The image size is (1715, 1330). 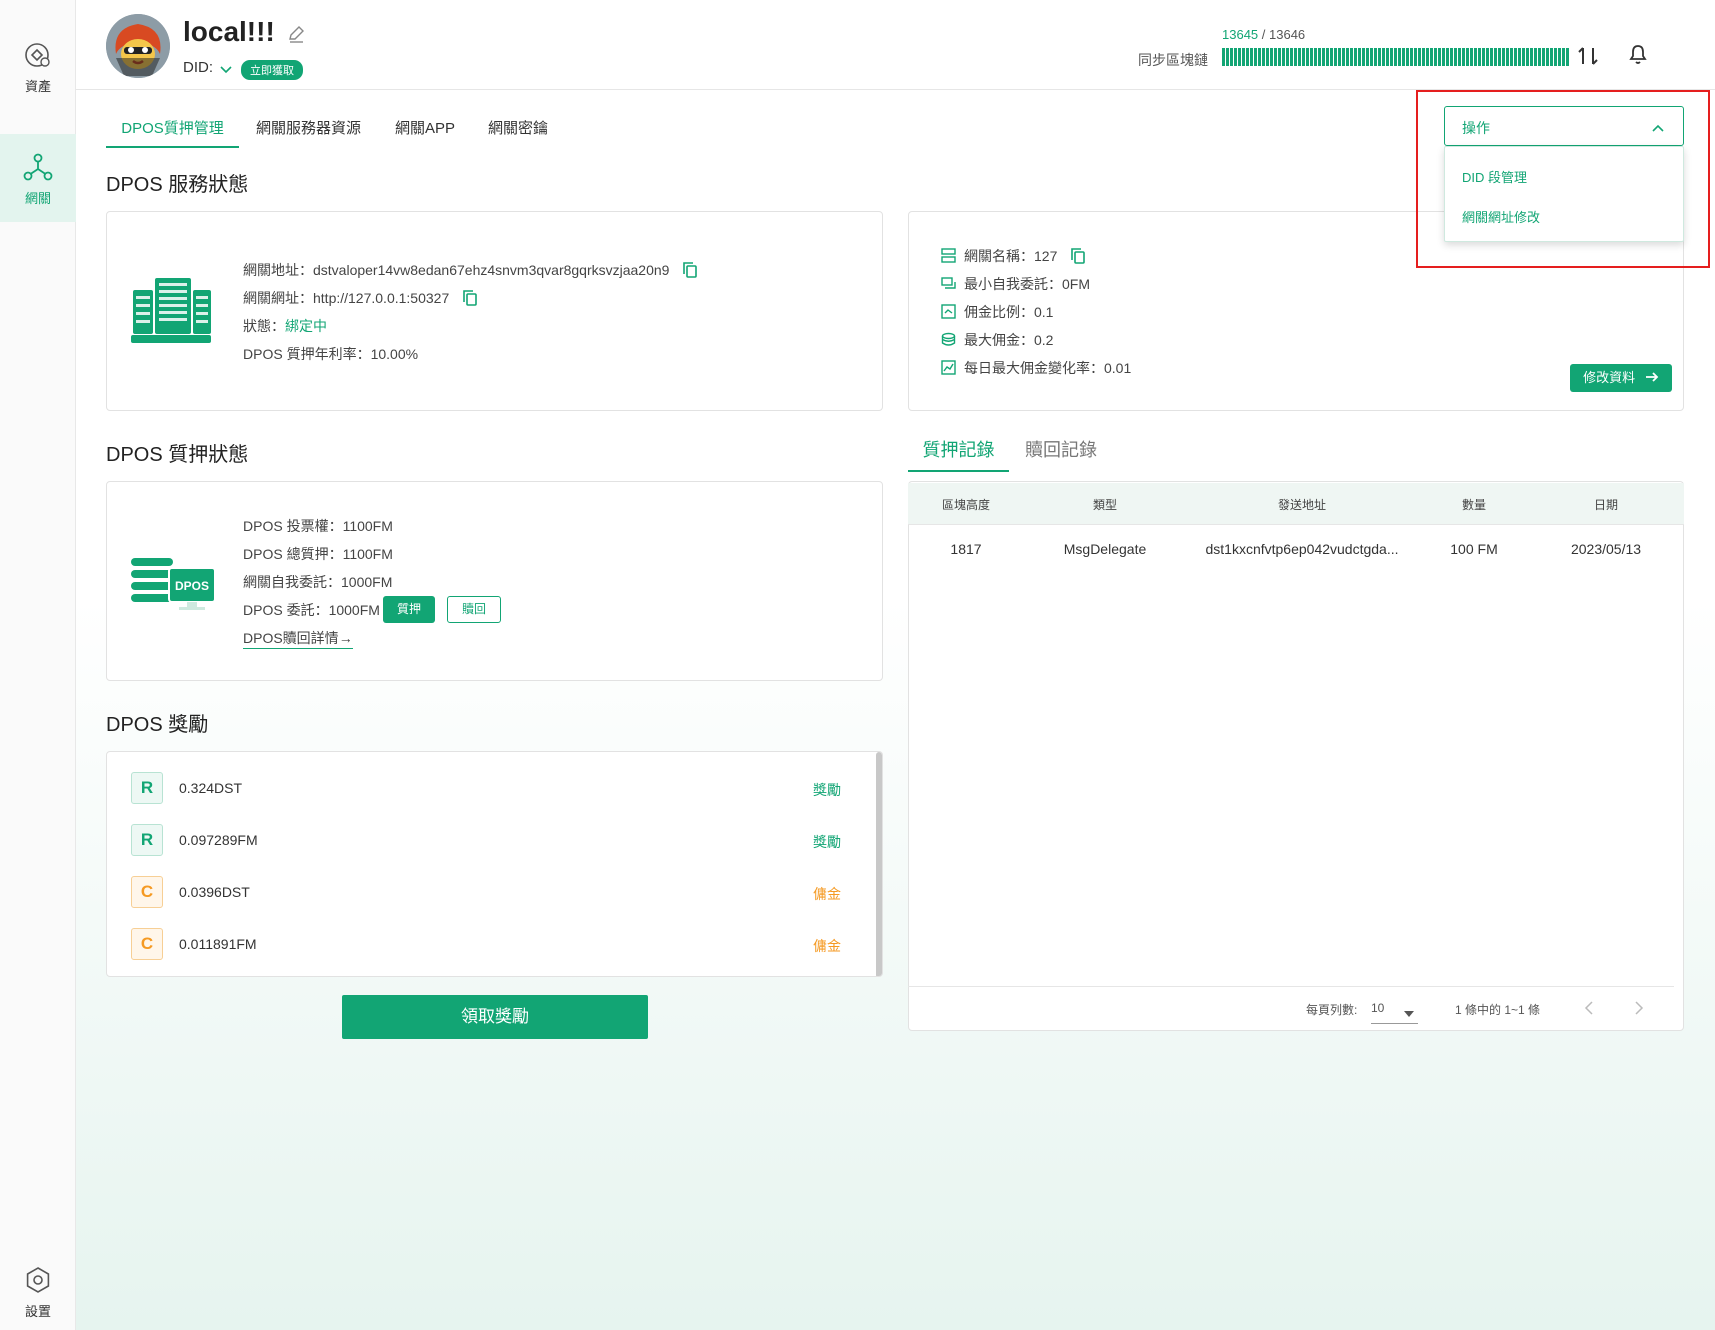 I want to click on tab-redeem-records: 贖回記錄, so click(x=1061, y=454).